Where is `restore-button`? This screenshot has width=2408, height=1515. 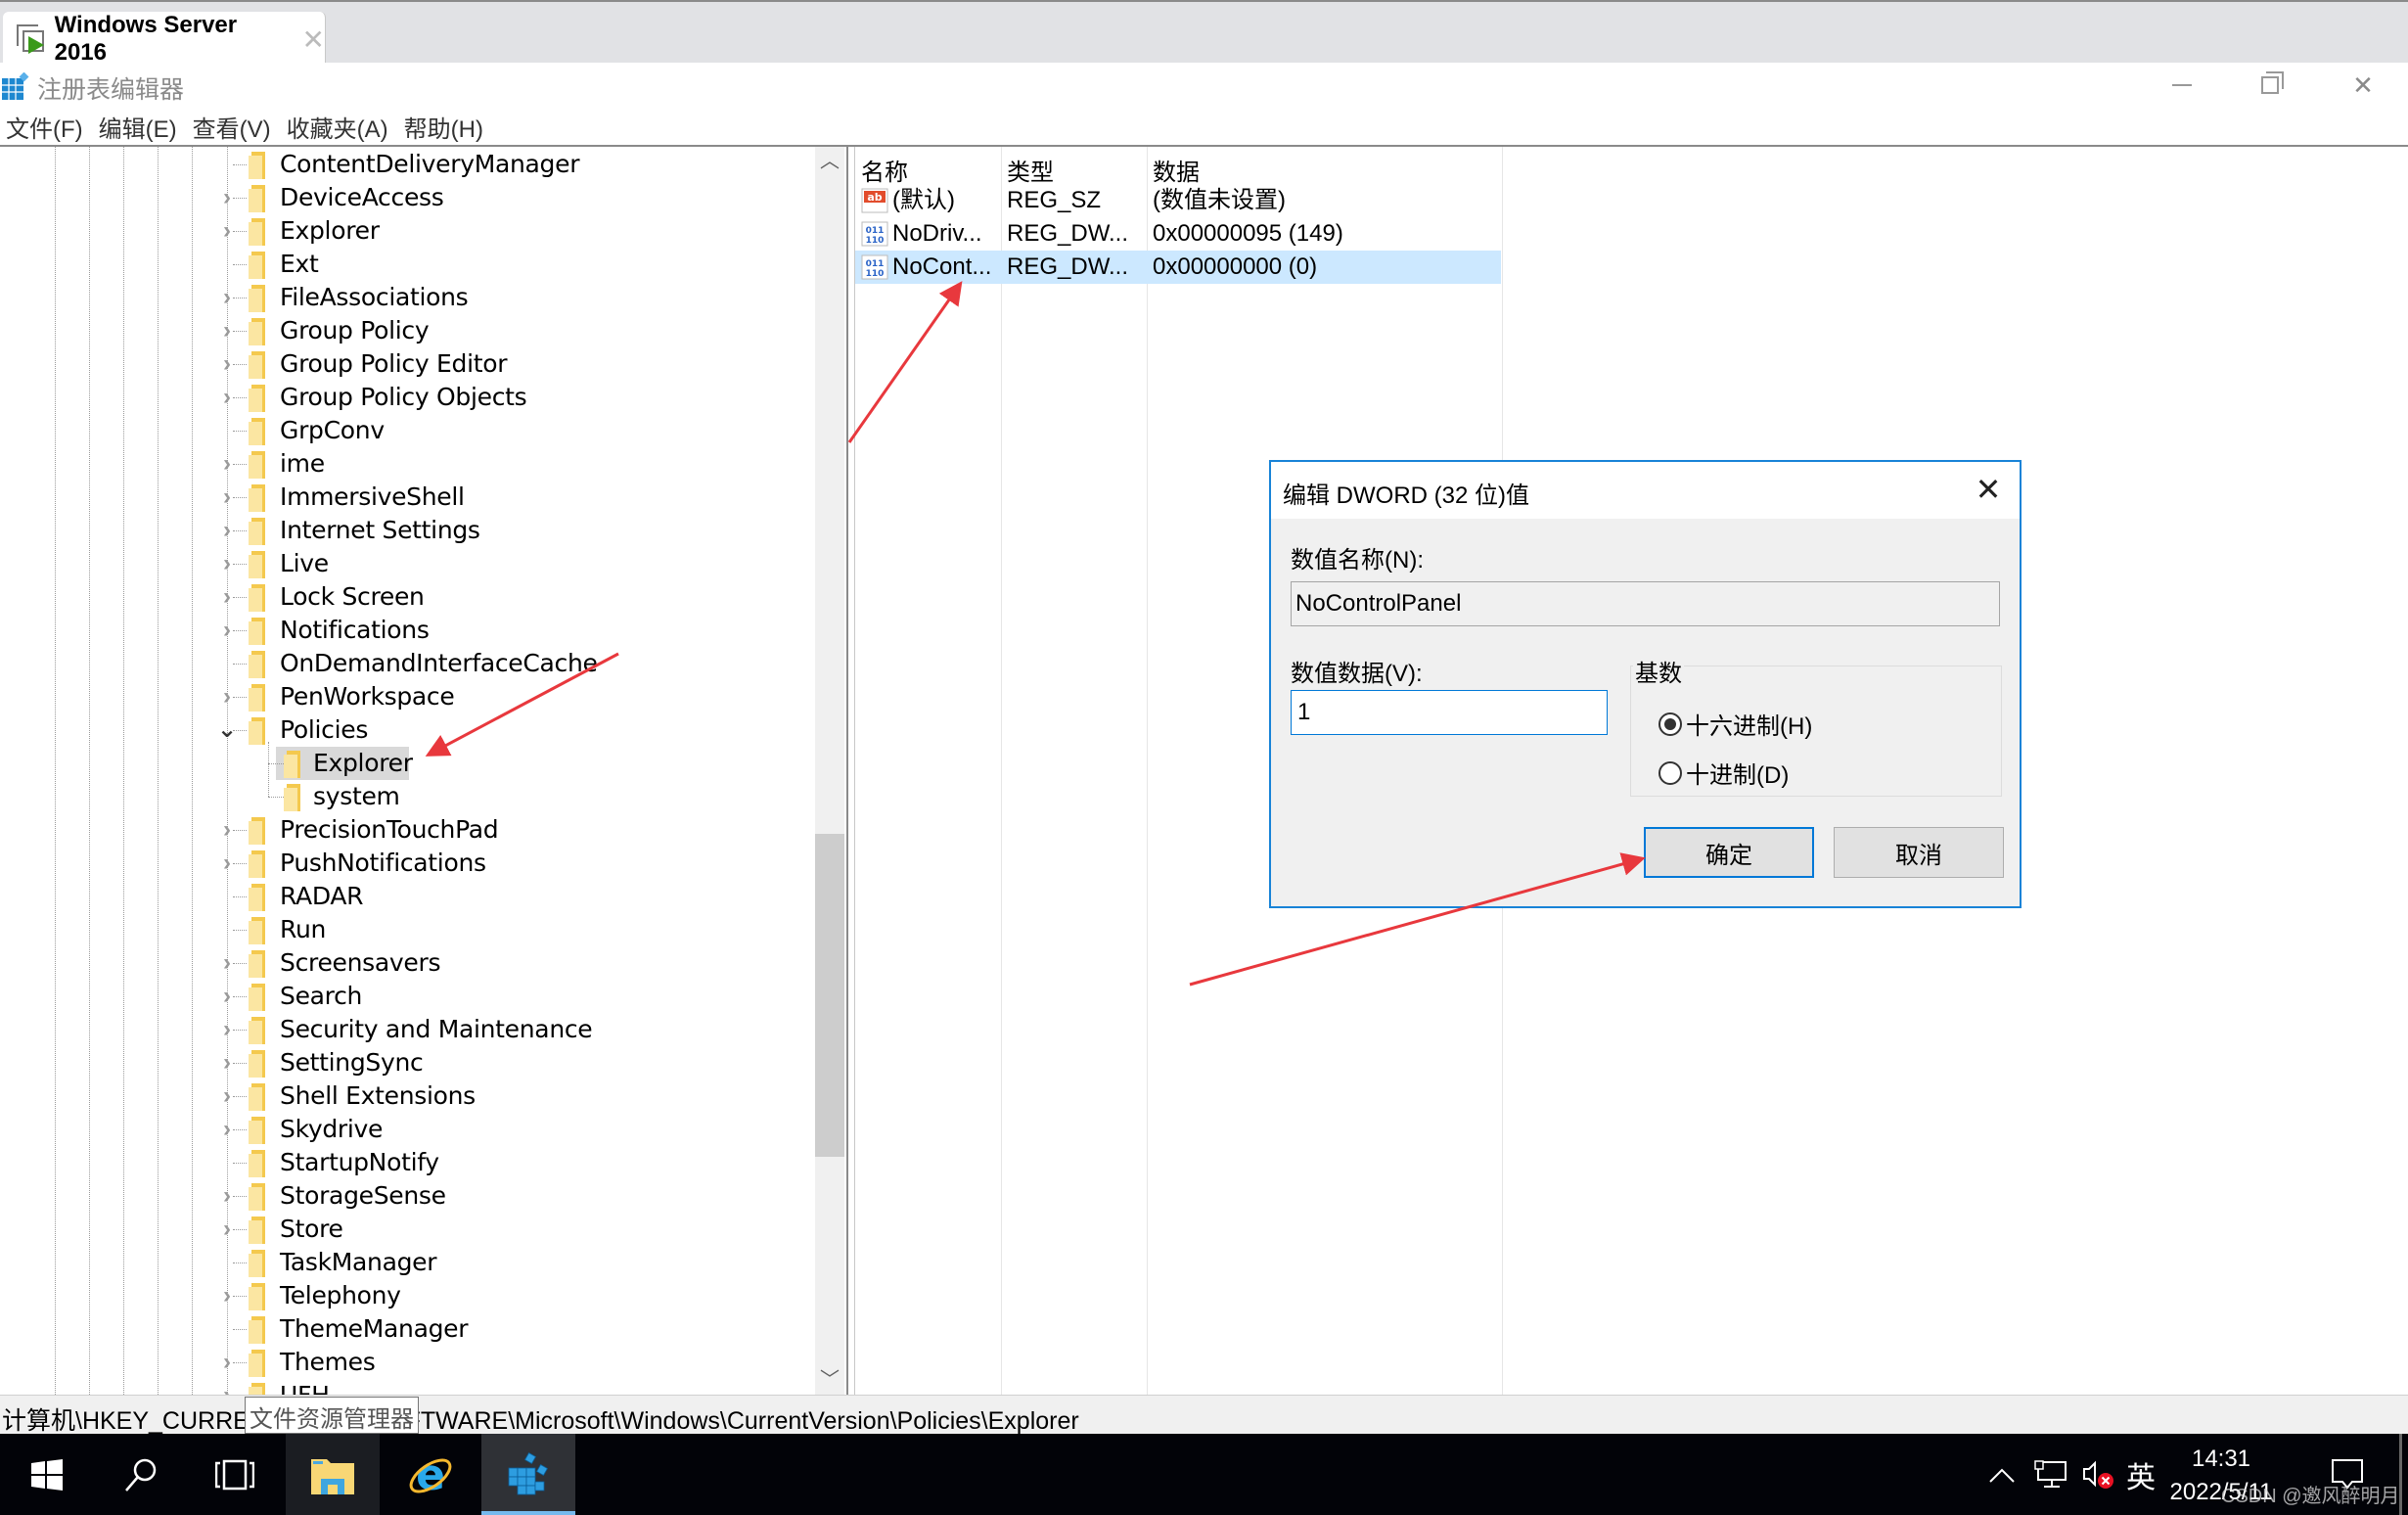
restore-button is located at coordinates (2270, 85).